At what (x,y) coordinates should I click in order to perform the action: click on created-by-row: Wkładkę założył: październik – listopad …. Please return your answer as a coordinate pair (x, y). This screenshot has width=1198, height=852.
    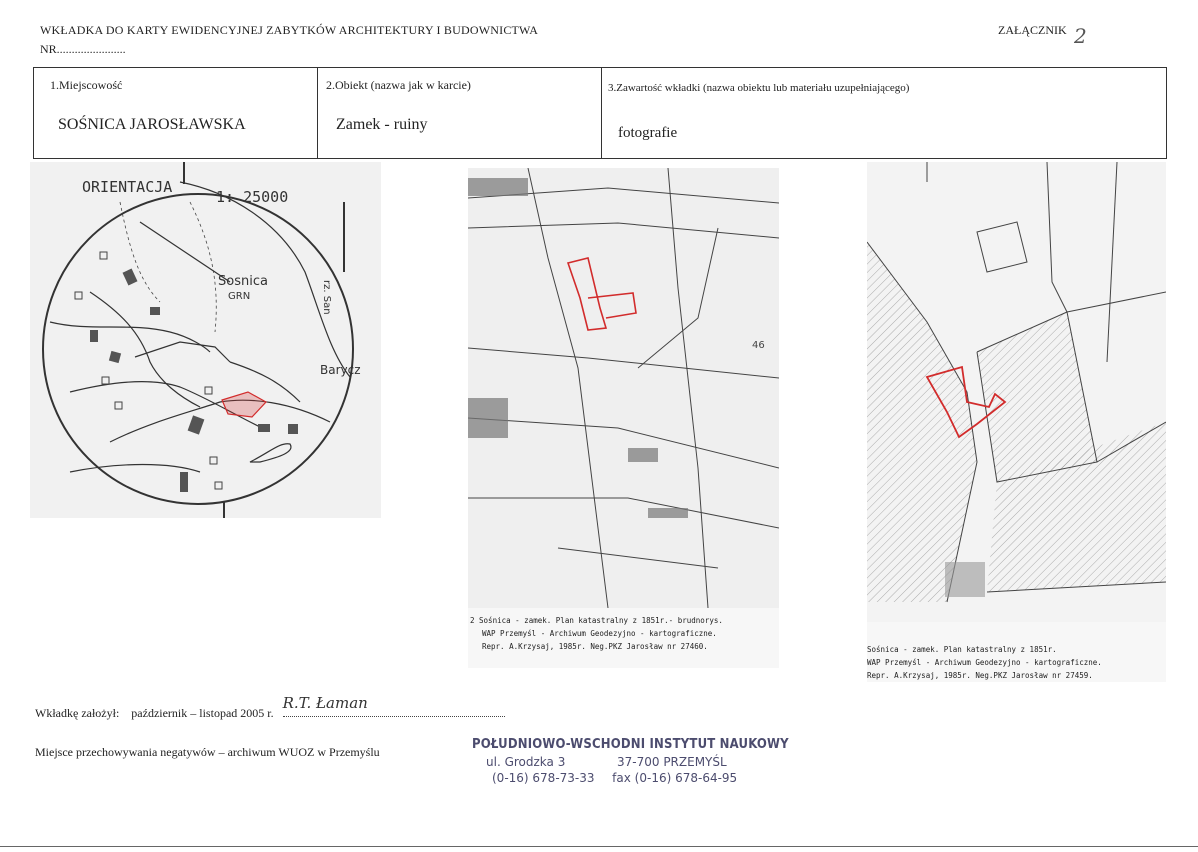
    Looking at the image, I should click on (270, 707).